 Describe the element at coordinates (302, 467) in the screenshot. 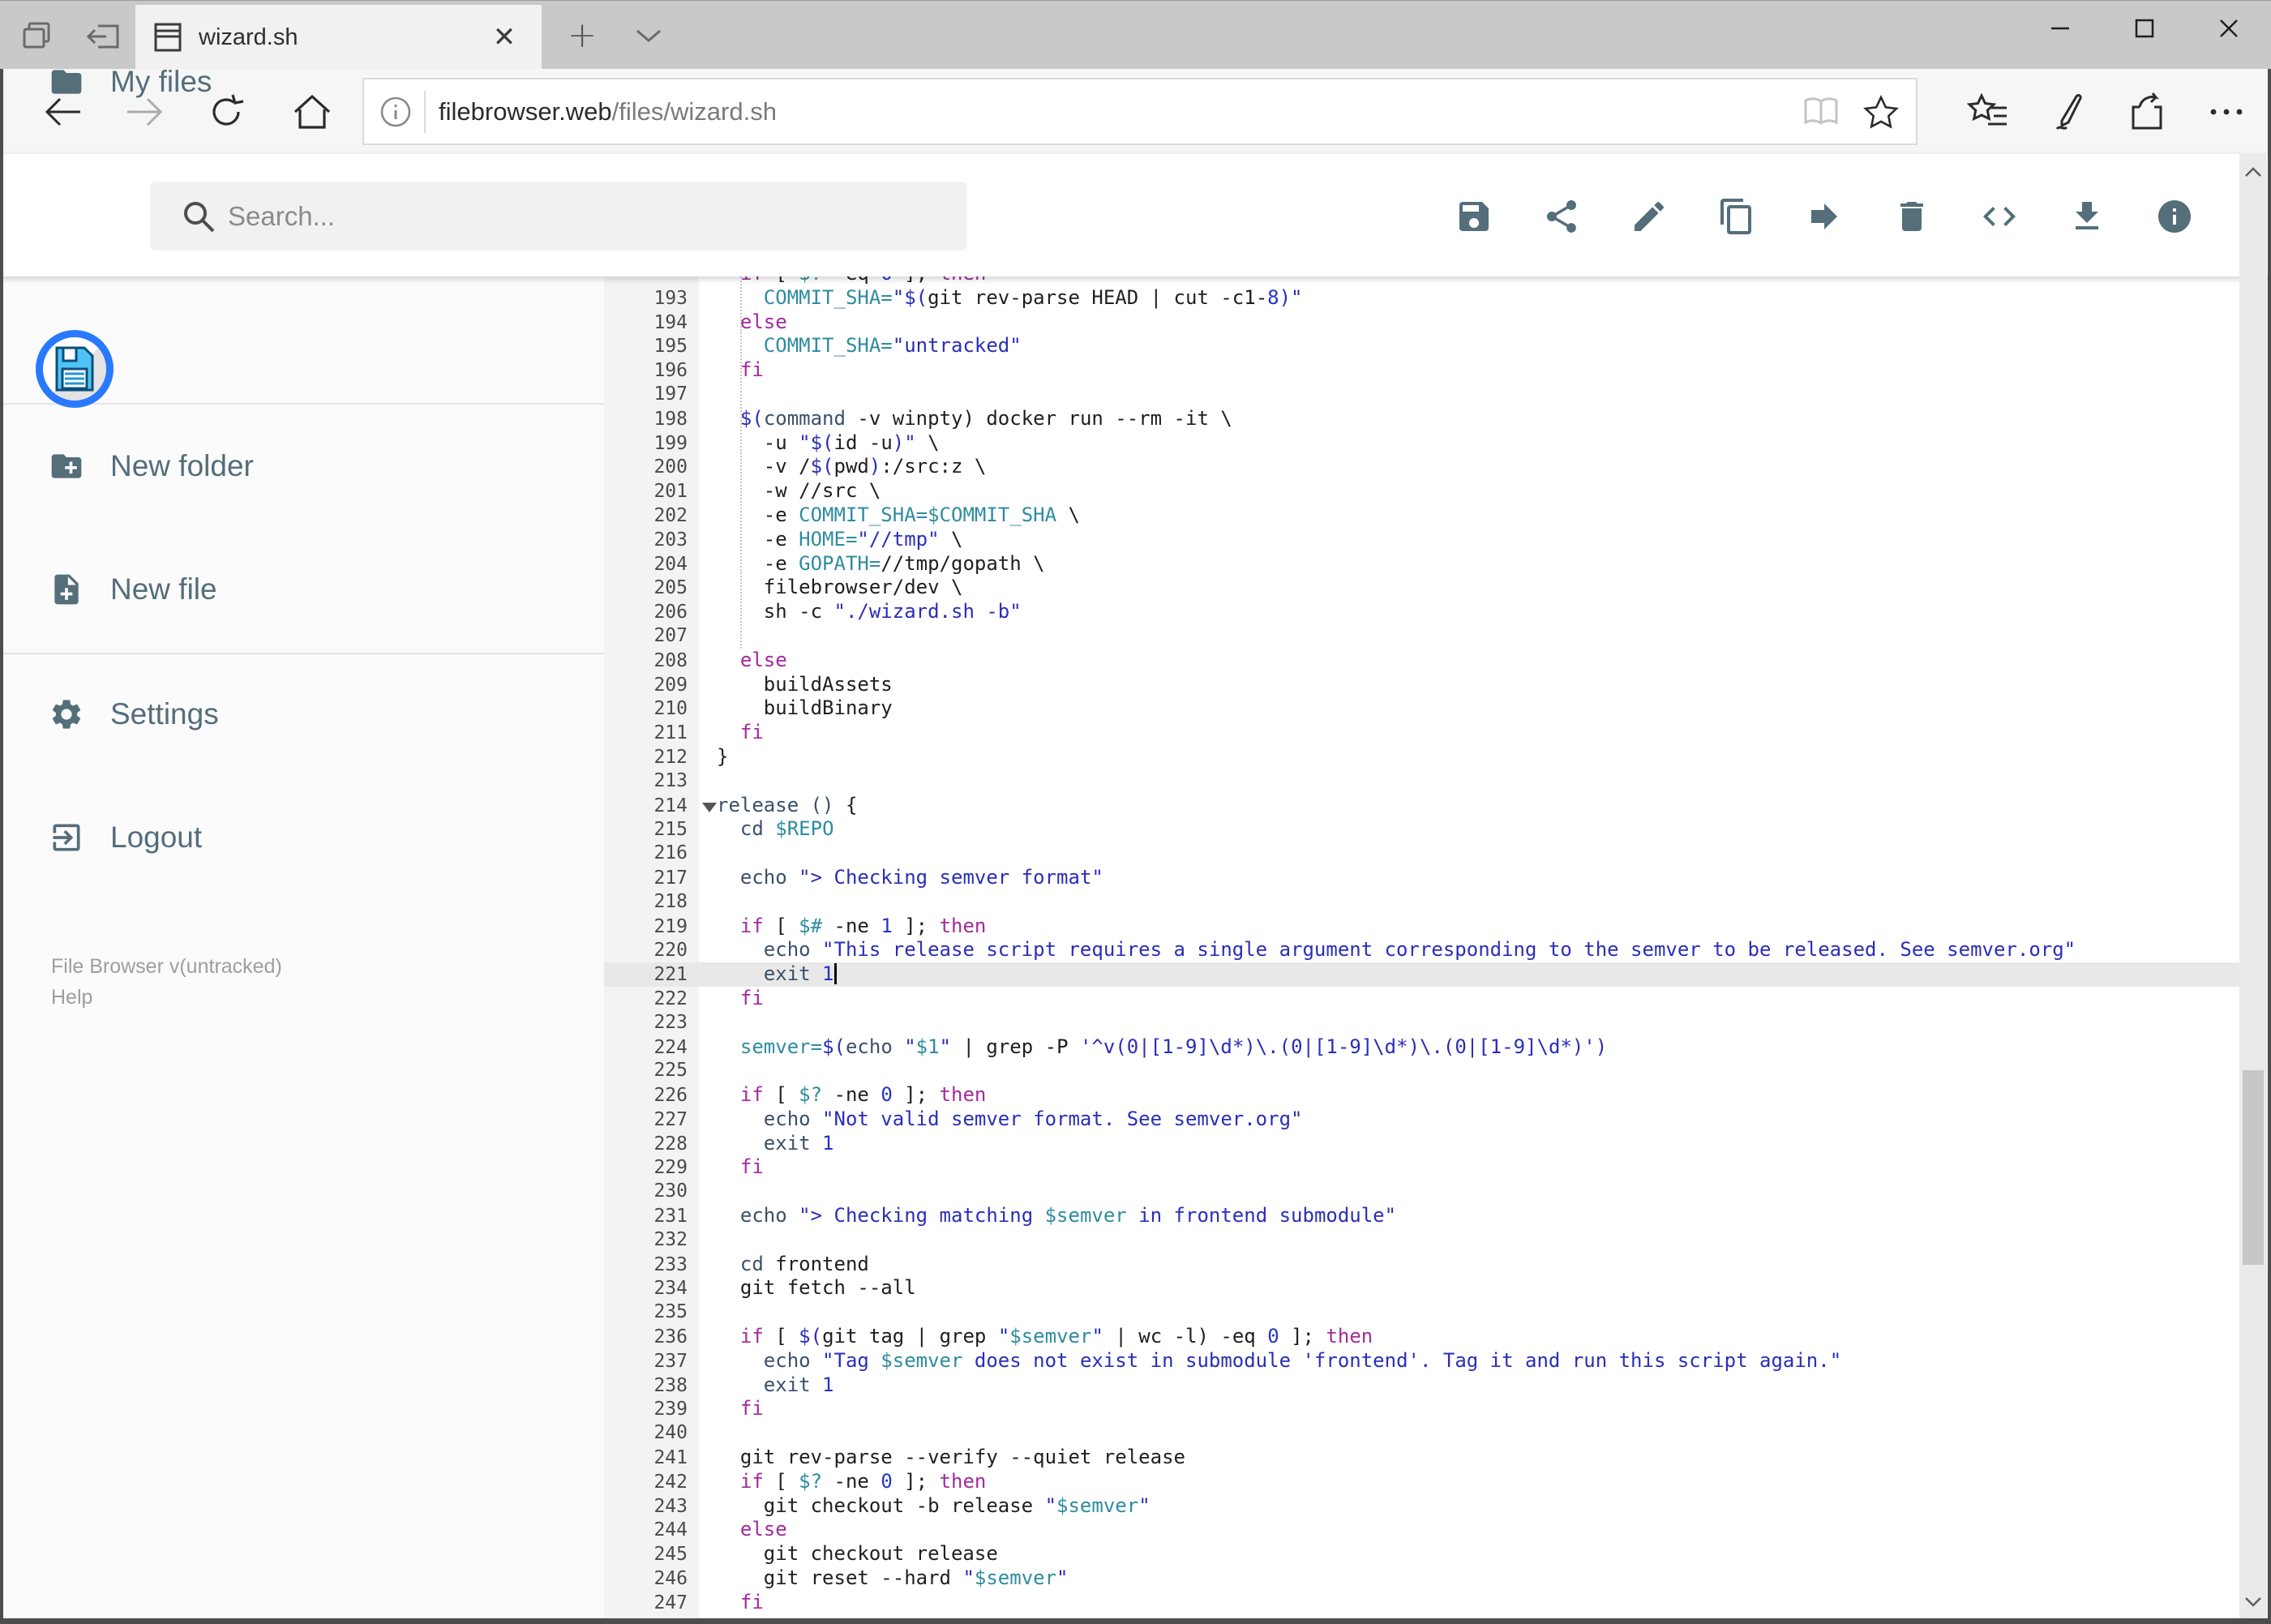

I see `sidebar-item-new-folder: New folder` at that location.